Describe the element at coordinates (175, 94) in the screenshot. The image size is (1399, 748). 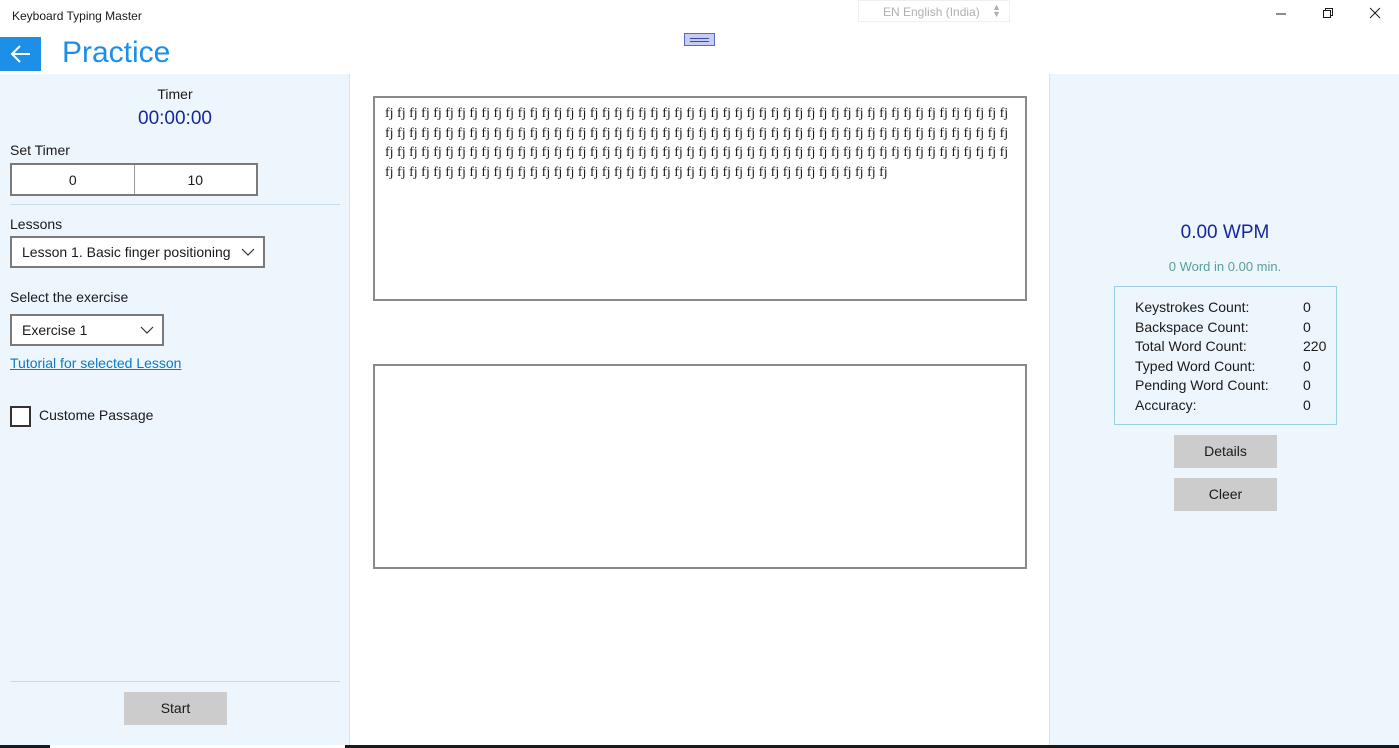
I see `timer-label: Timer` at that location.